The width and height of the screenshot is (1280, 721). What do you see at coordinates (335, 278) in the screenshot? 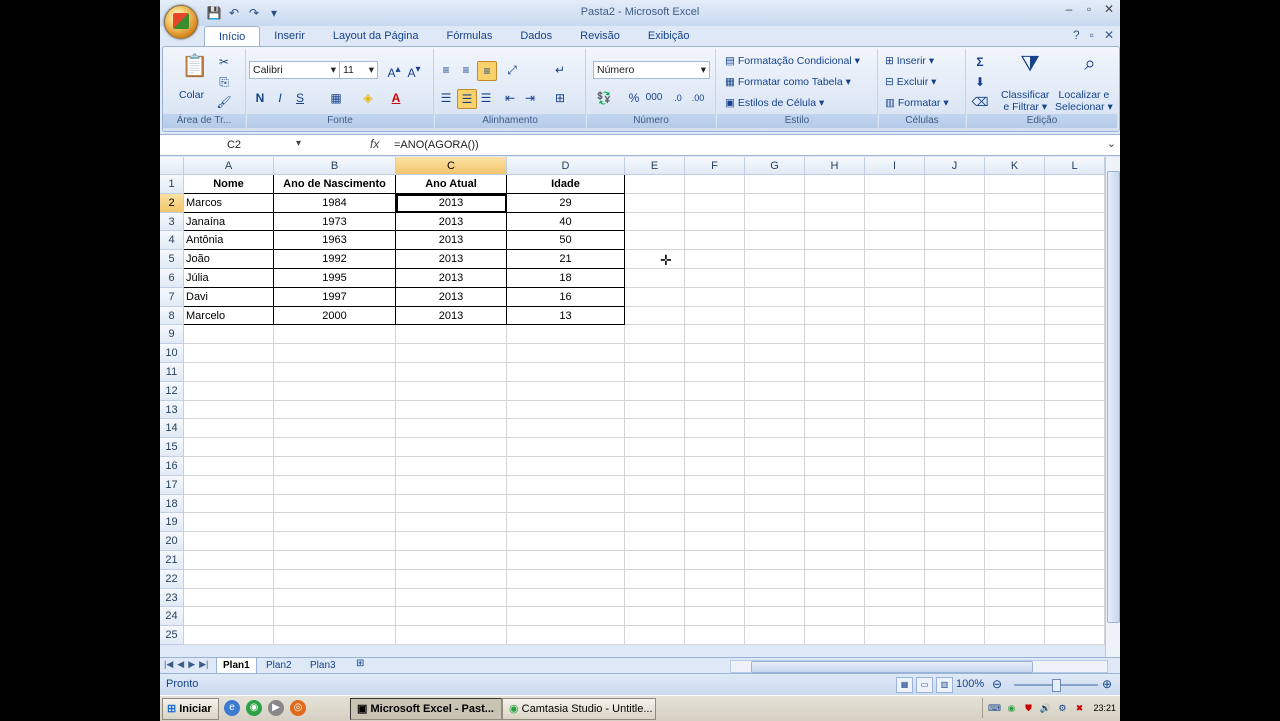
I see `cell: 1995` at bounding box center [335, 278].